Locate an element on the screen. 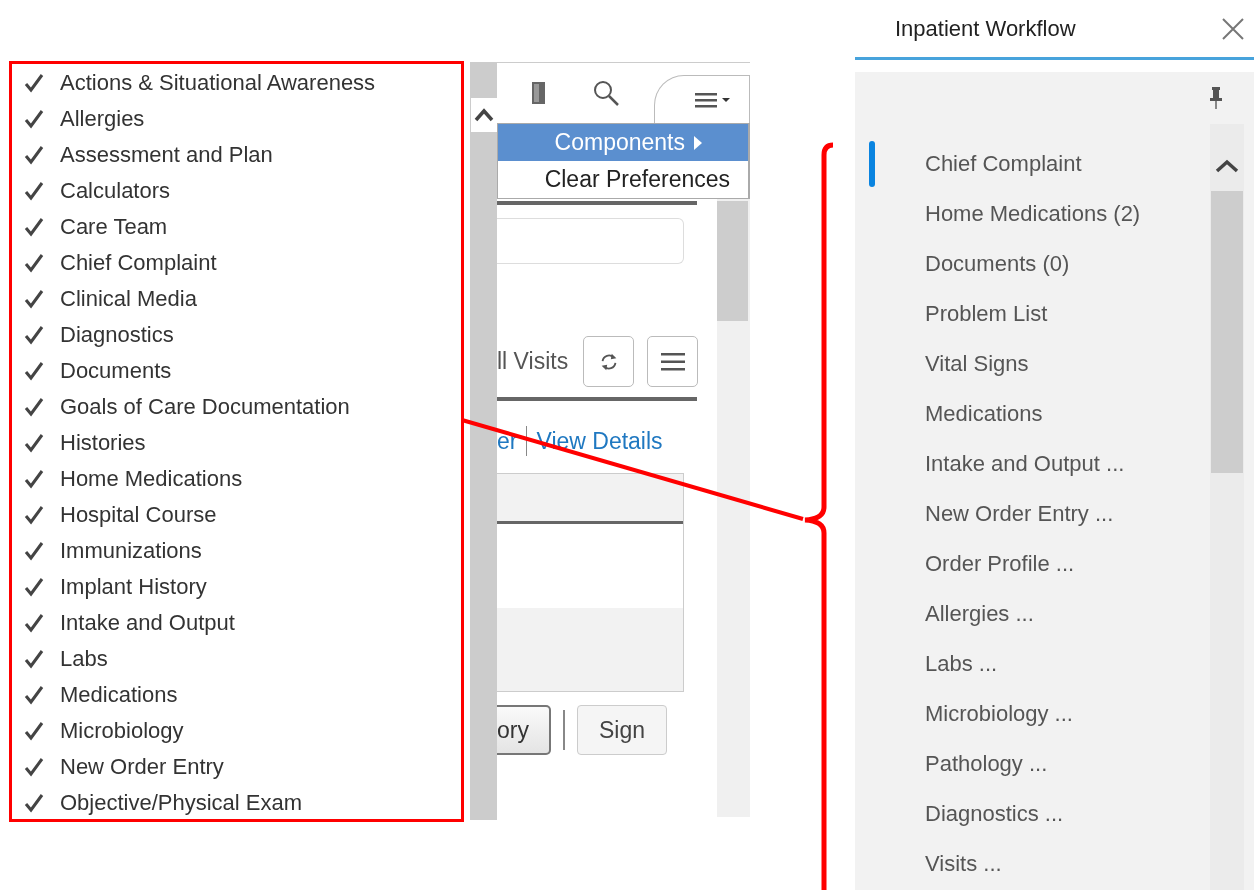 The height and width of the screenshot is (890, 1254). door-icon is located at coordinates (539, 93).